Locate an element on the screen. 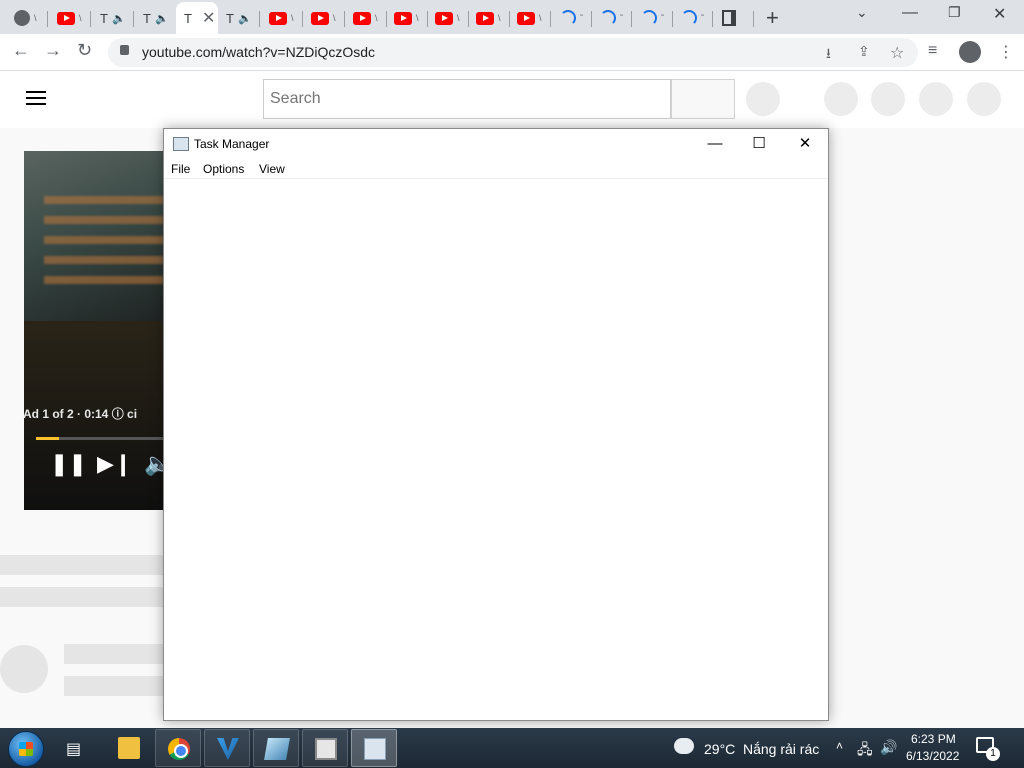  tab-15: ˜ is located at coordinates (612, 18).